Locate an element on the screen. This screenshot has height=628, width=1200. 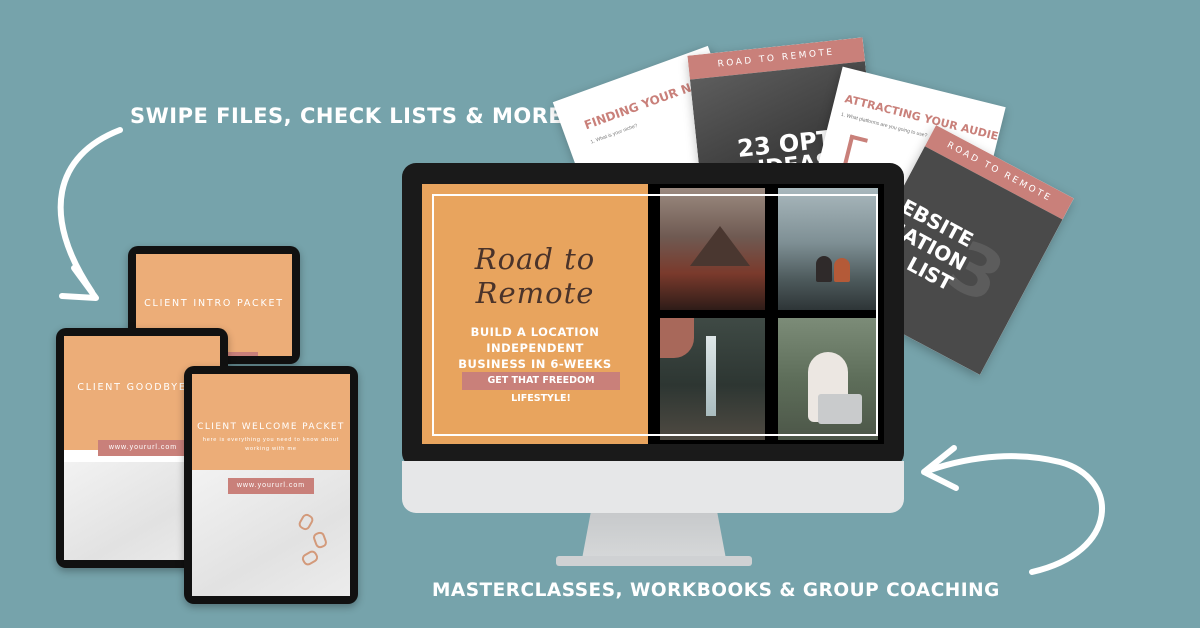
screen-inner-frame is located at coordinates (655, 315).